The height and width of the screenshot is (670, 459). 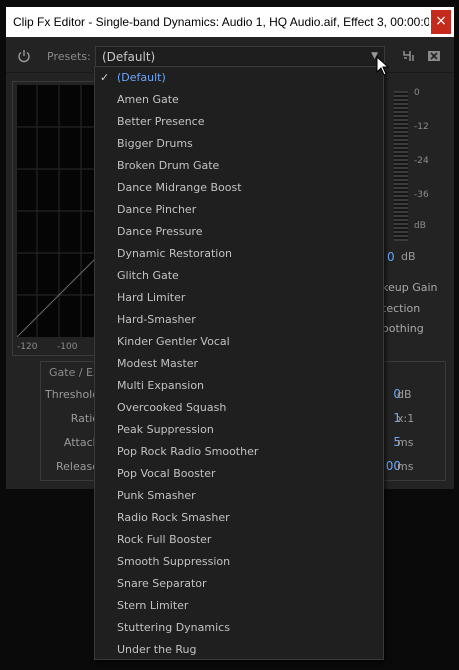 I want to click on preset-menu-item: Dance Midrange Boost, so click(x=239, y=188).